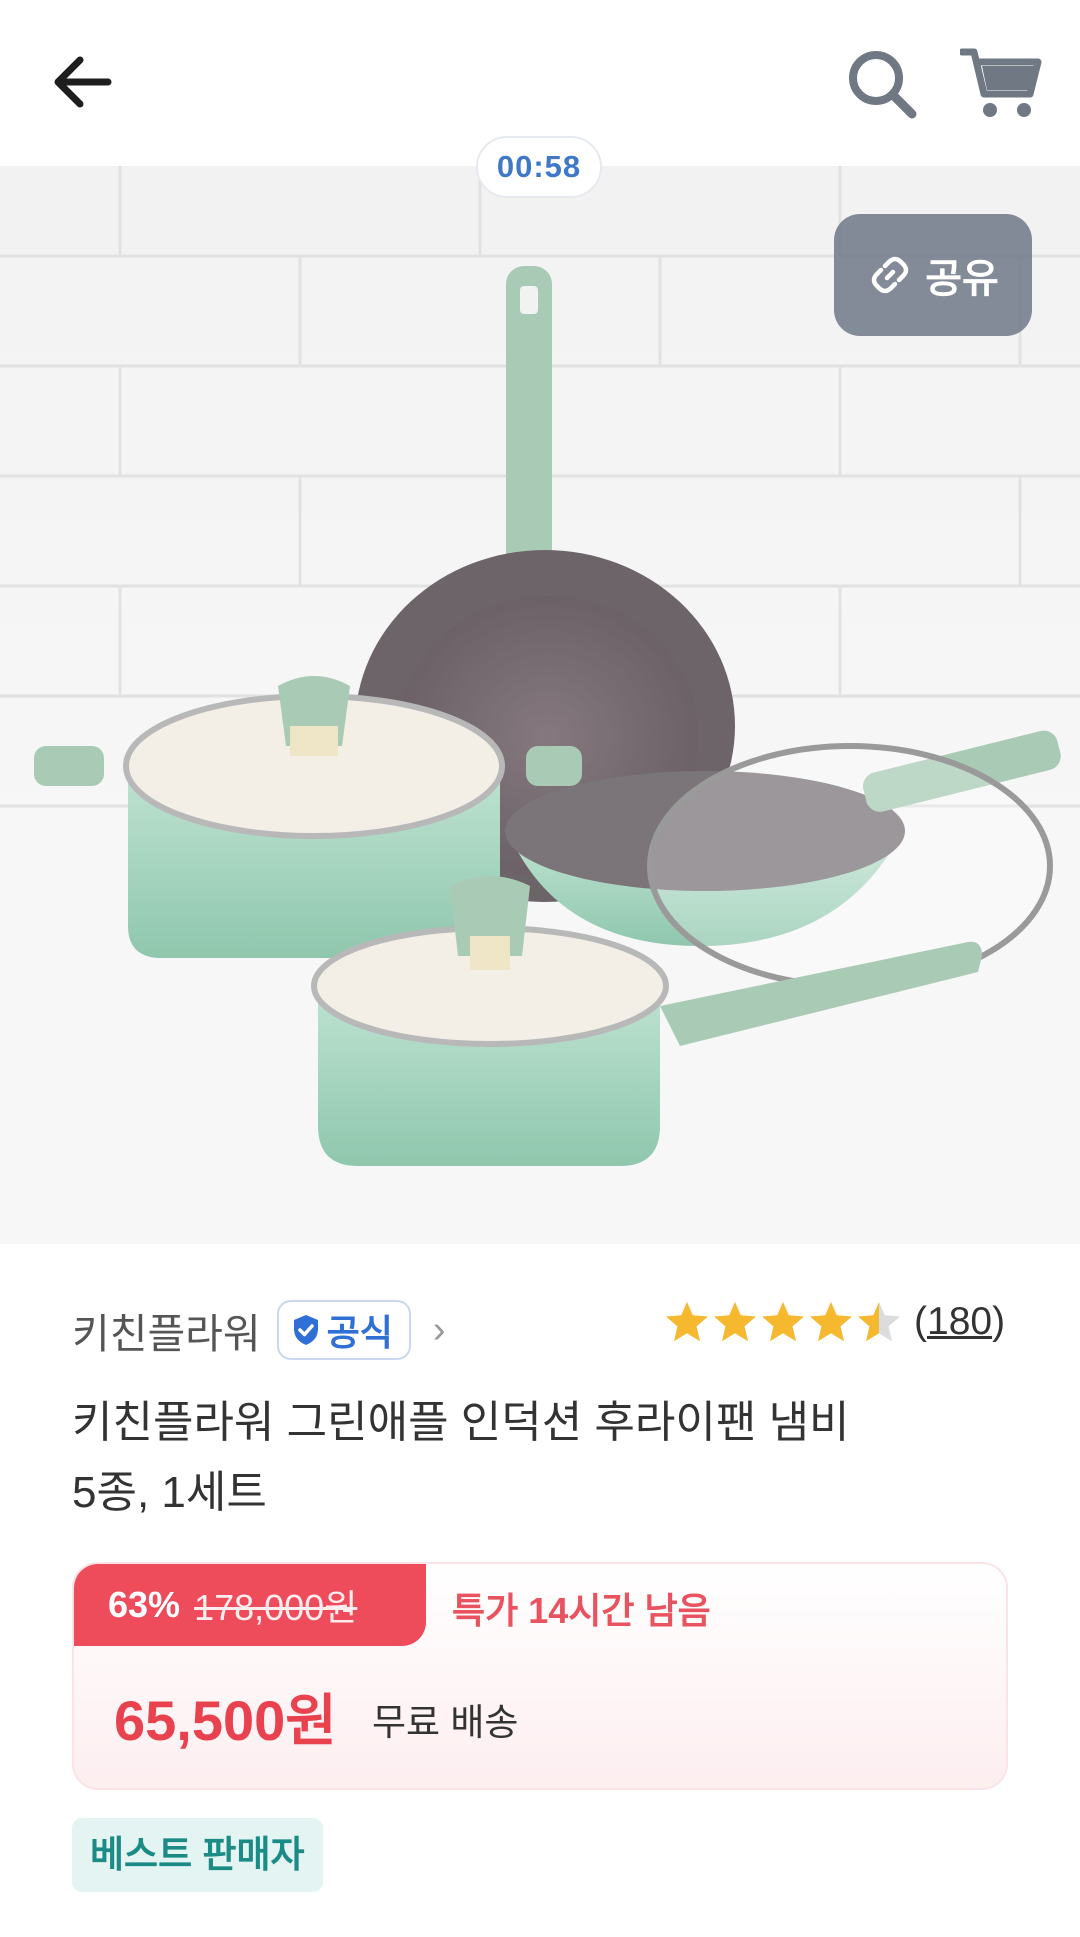 The image size is (1080, 1937). I want to click on search-icon, so click(883, 85).